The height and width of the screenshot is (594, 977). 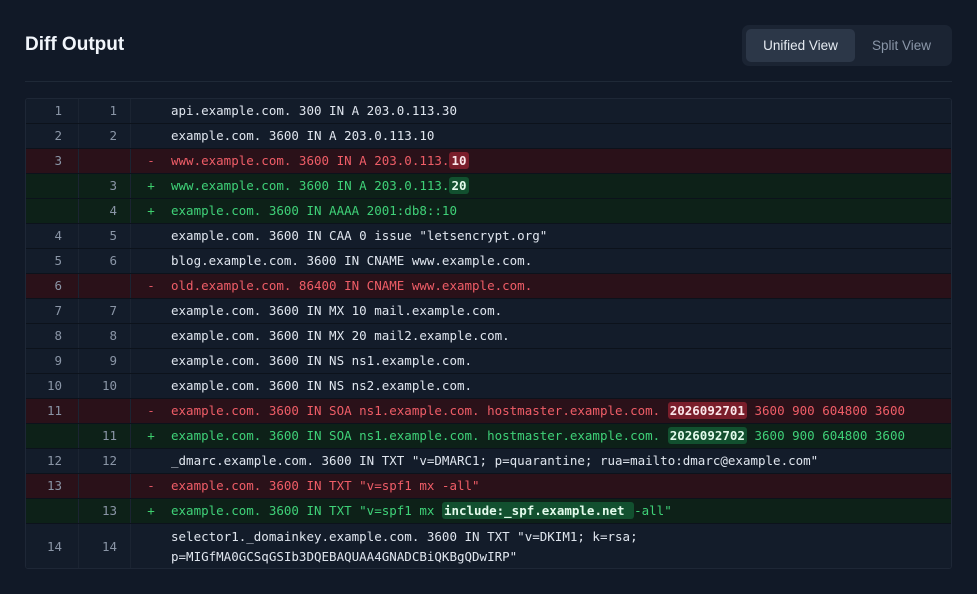 I want to click on line-text: api.example.com. 300 IN A 203.0.113.30, so click(x=314, y=110).